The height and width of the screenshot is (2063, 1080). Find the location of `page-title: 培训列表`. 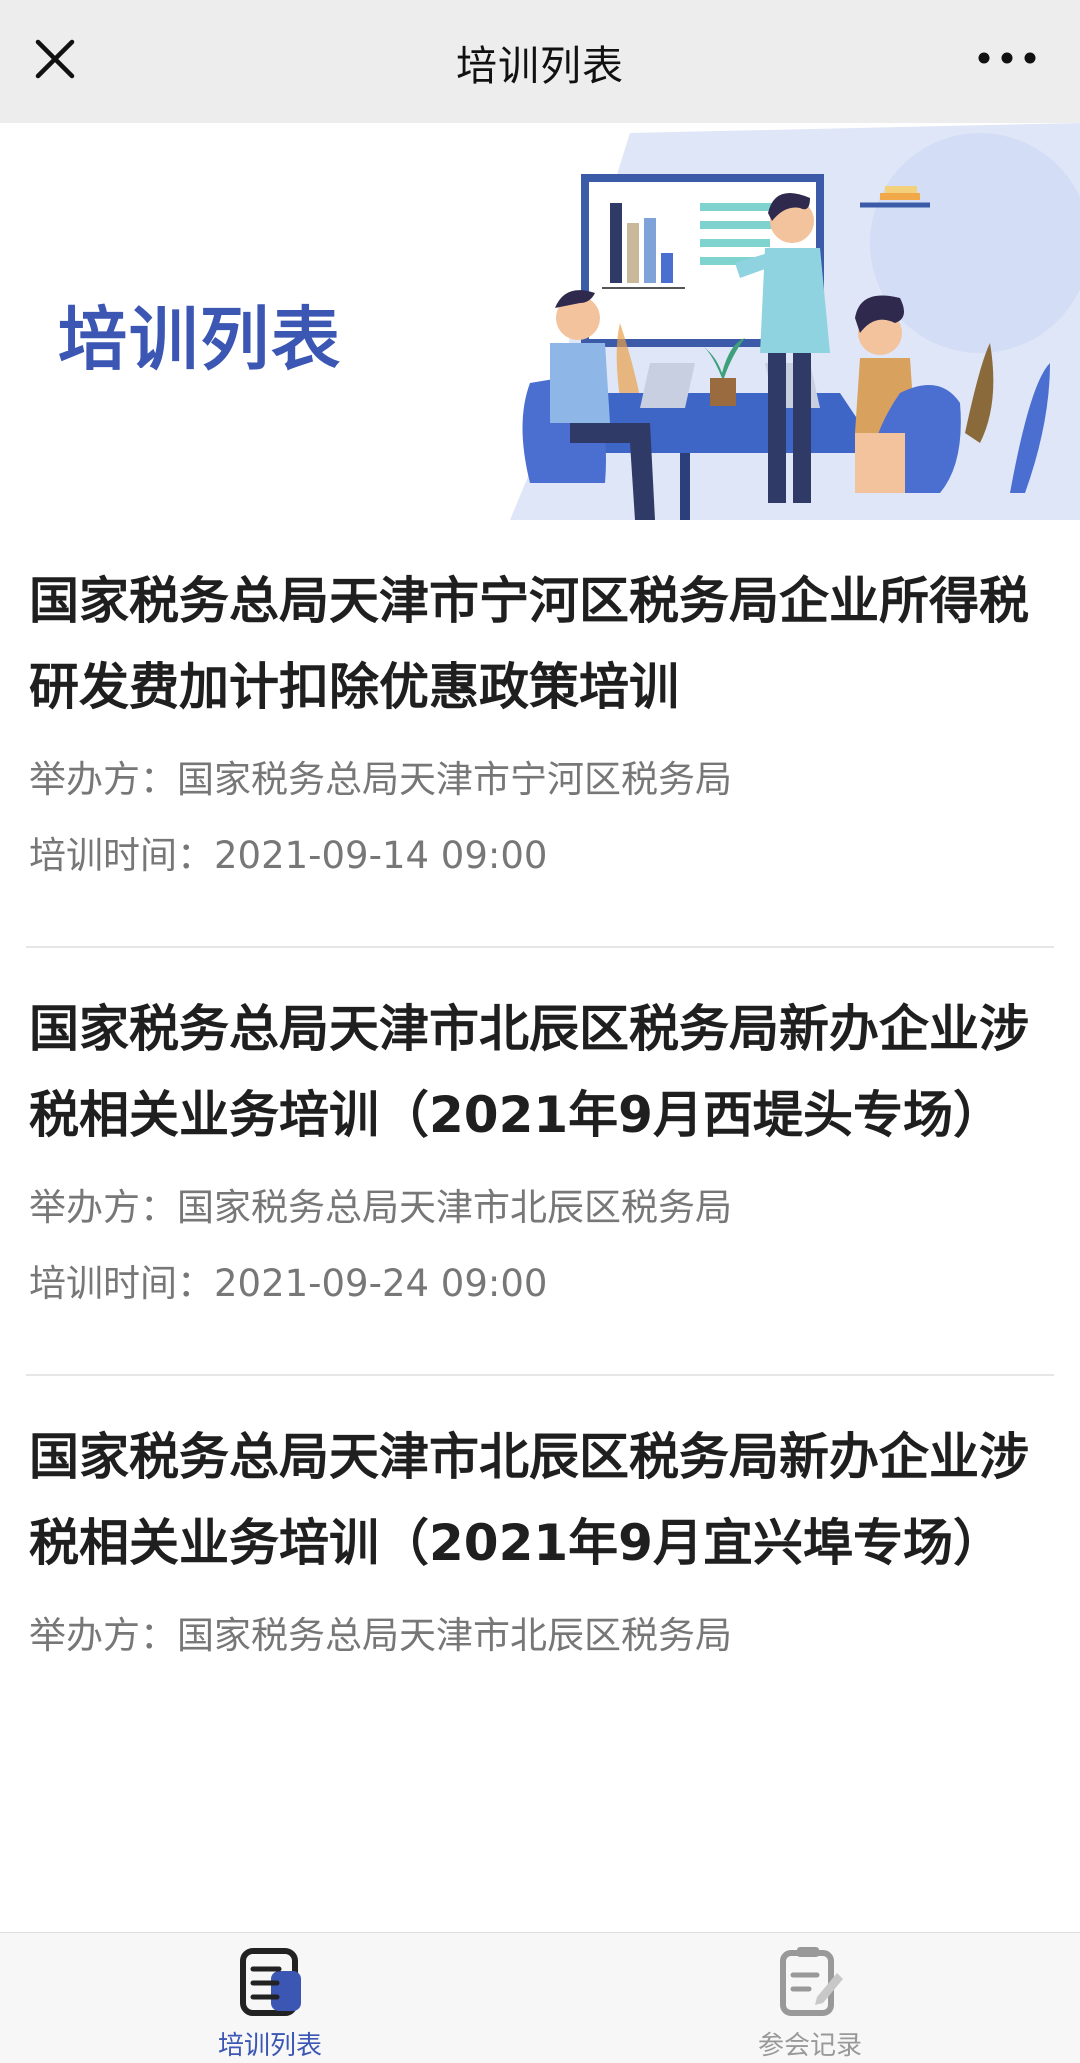

page-title: 培训列表 is located at coordinates (540, 65).